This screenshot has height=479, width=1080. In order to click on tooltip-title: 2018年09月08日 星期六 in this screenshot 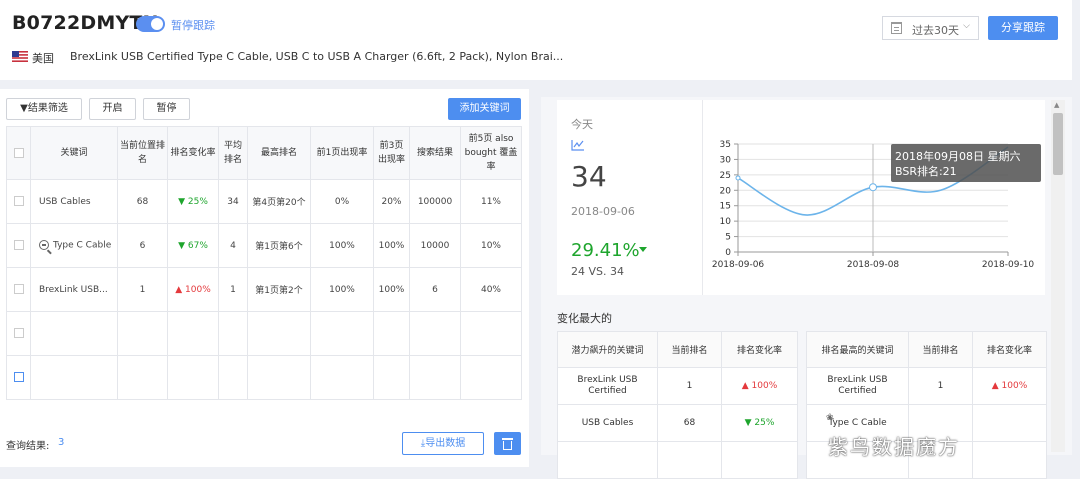, I will do `click(958, 156)`.